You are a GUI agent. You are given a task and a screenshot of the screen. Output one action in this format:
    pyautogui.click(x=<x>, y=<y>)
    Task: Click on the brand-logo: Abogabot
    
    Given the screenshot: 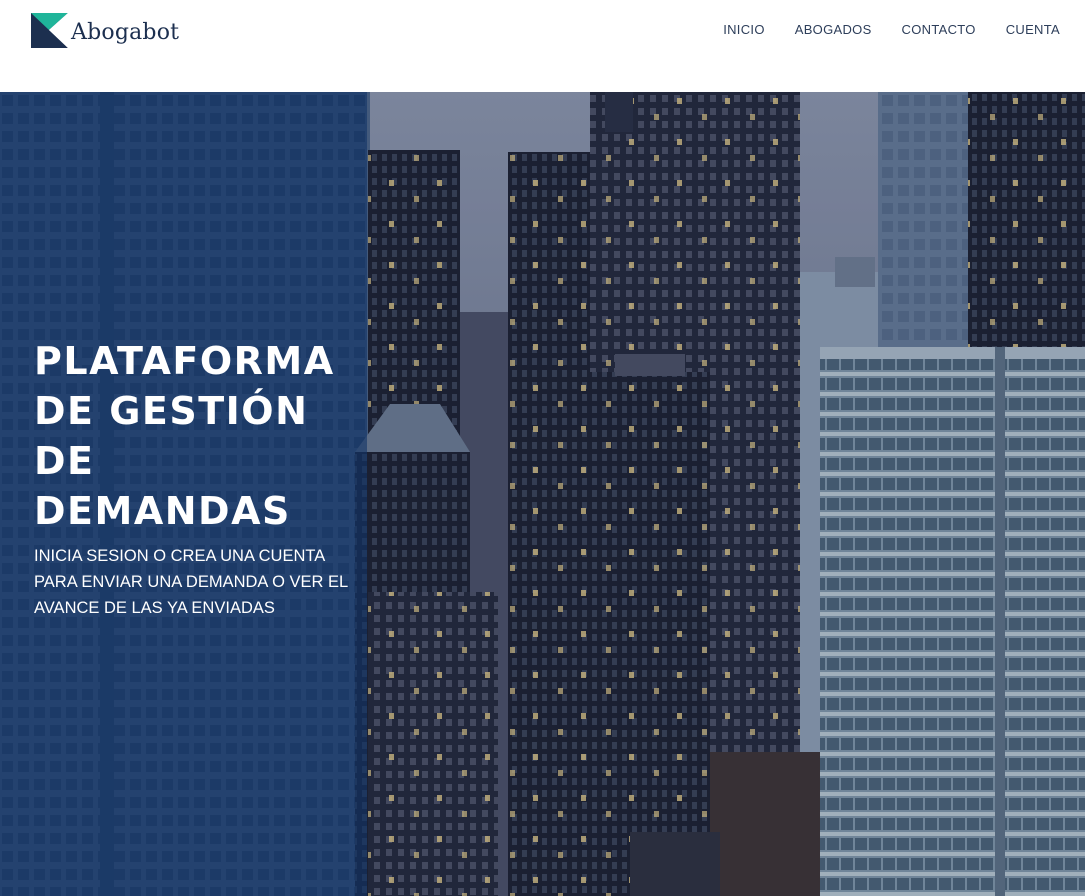 What is the action you would take?
    pyautogui.click(x=105, y=30)
    